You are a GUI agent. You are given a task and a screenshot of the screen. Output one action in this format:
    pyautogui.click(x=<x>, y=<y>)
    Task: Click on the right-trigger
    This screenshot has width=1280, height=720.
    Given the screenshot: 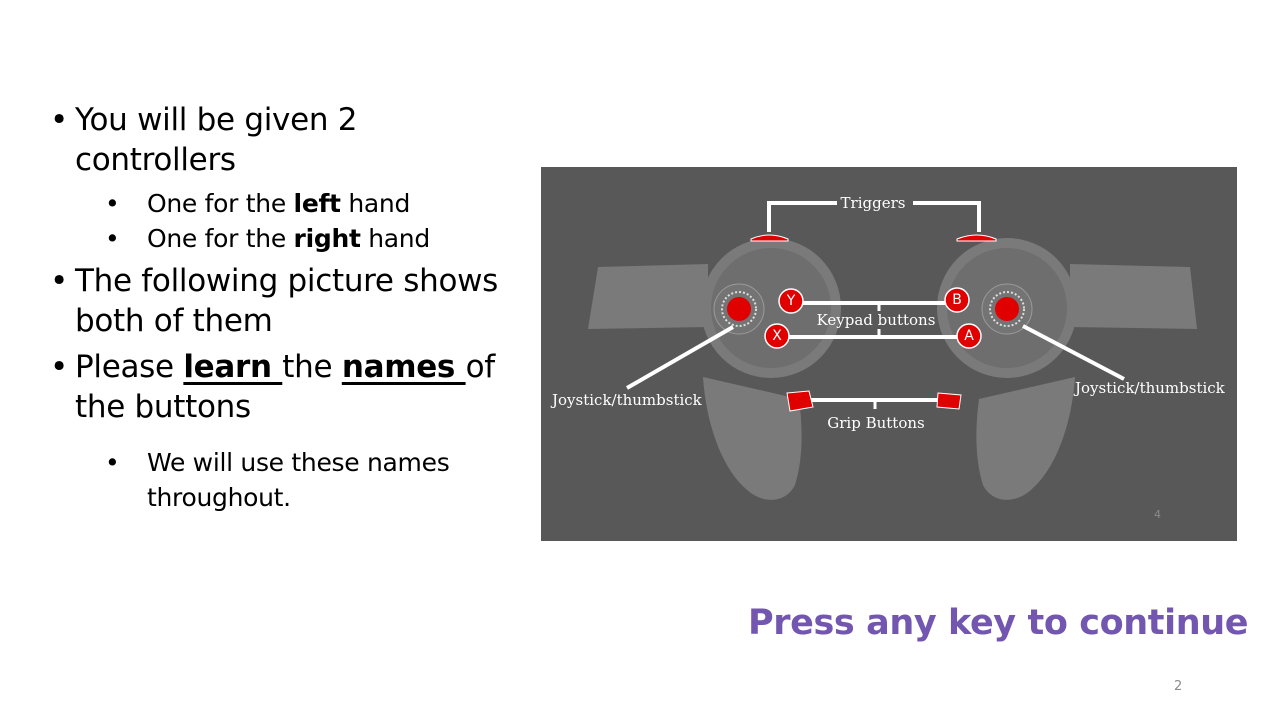 What is the action you would take?
    pyautogui.click(x=976, y=238)
    